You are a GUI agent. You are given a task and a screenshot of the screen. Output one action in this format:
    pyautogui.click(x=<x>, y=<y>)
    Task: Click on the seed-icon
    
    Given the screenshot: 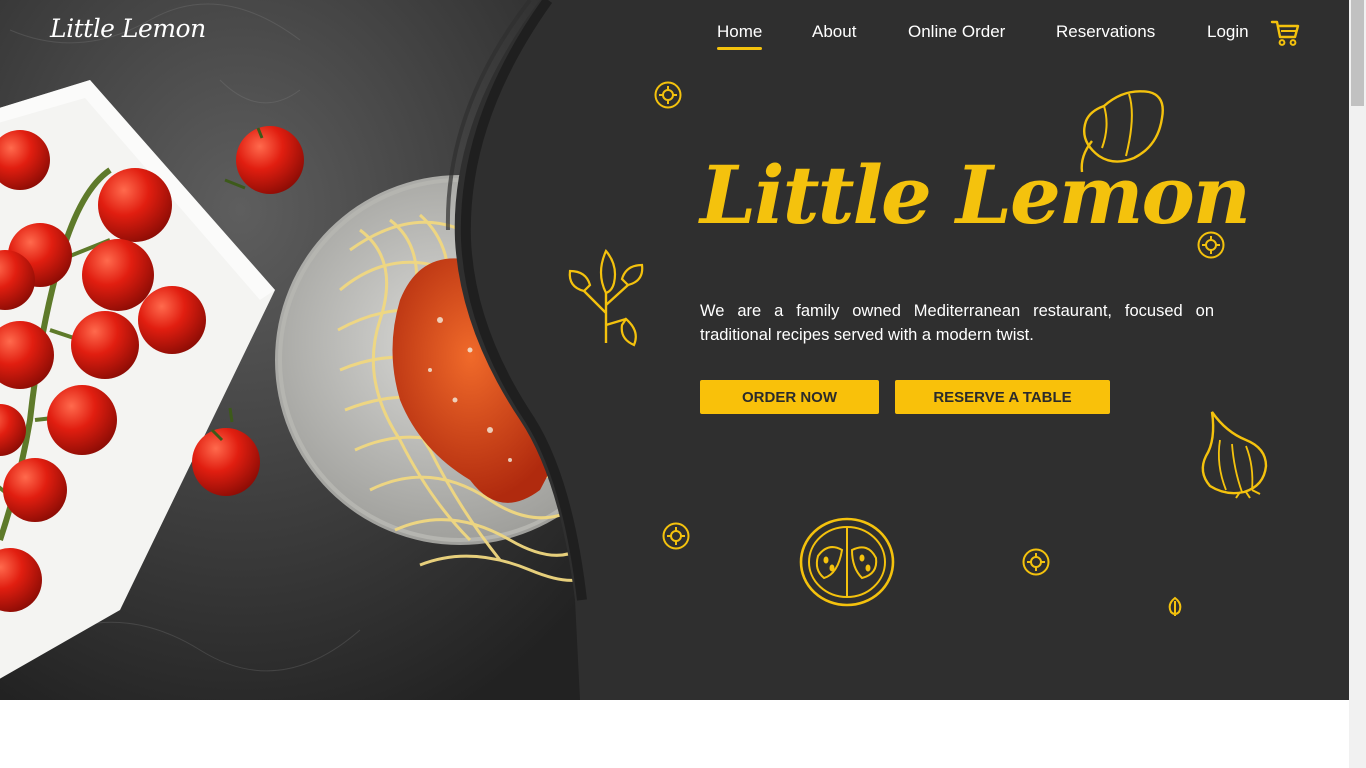 What is the action you would take?
    pyautogui.click(x=1175, y=606)
    